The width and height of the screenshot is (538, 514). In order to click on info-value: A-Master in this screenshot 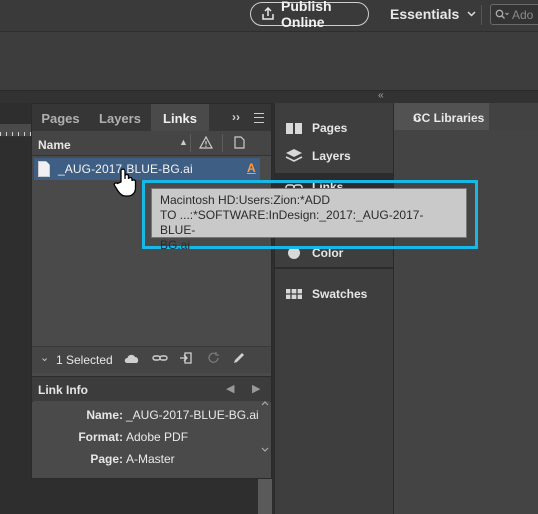, I will do `click(150, 459)`.